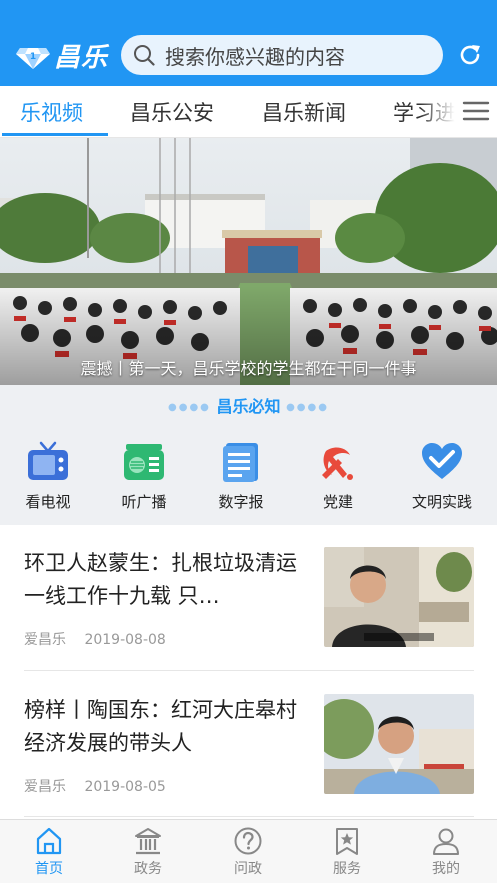 The width and height of the screenshot is (497, 883). I want to click on search-icon, so click(144, 55).